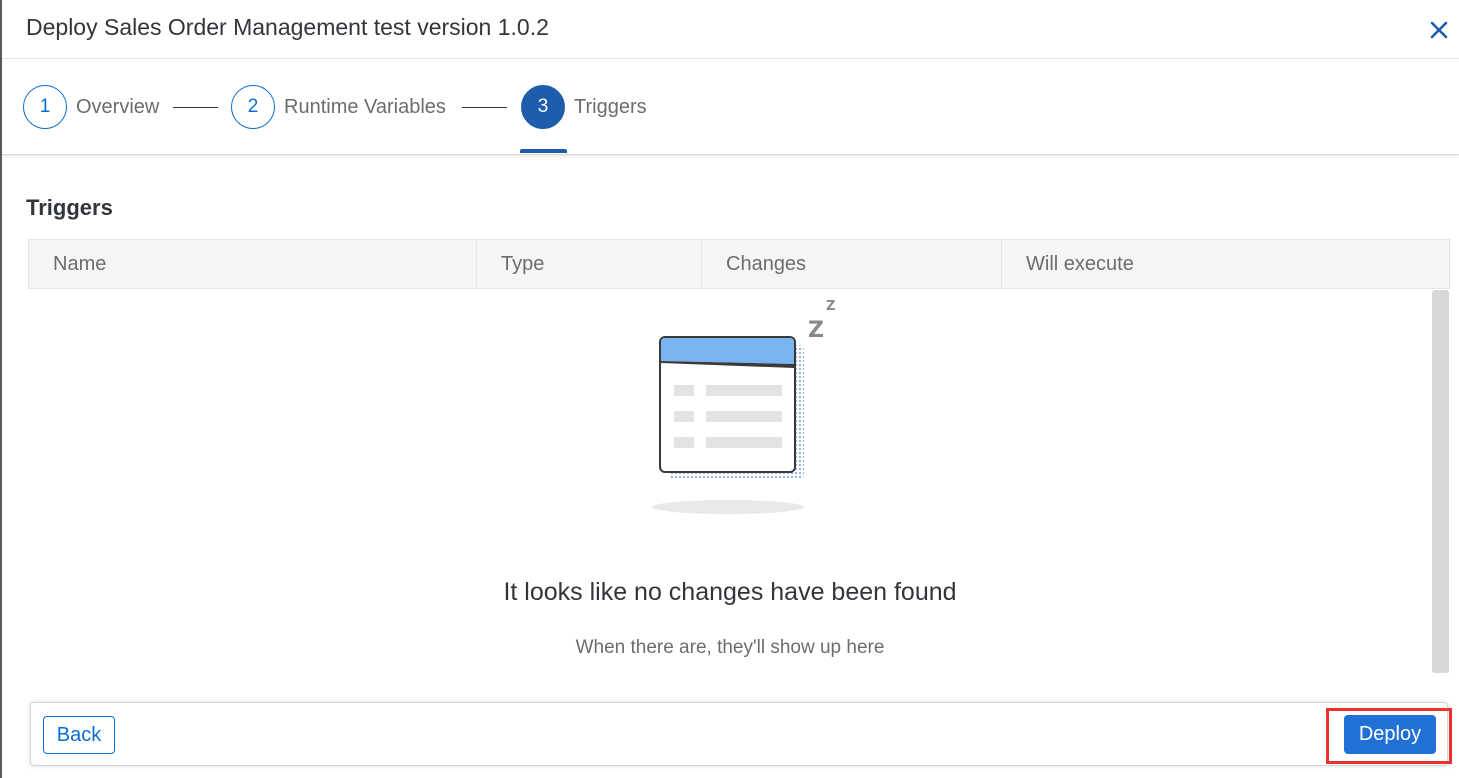  I want to click on vertical-scrollbar, so click(1440, 481).